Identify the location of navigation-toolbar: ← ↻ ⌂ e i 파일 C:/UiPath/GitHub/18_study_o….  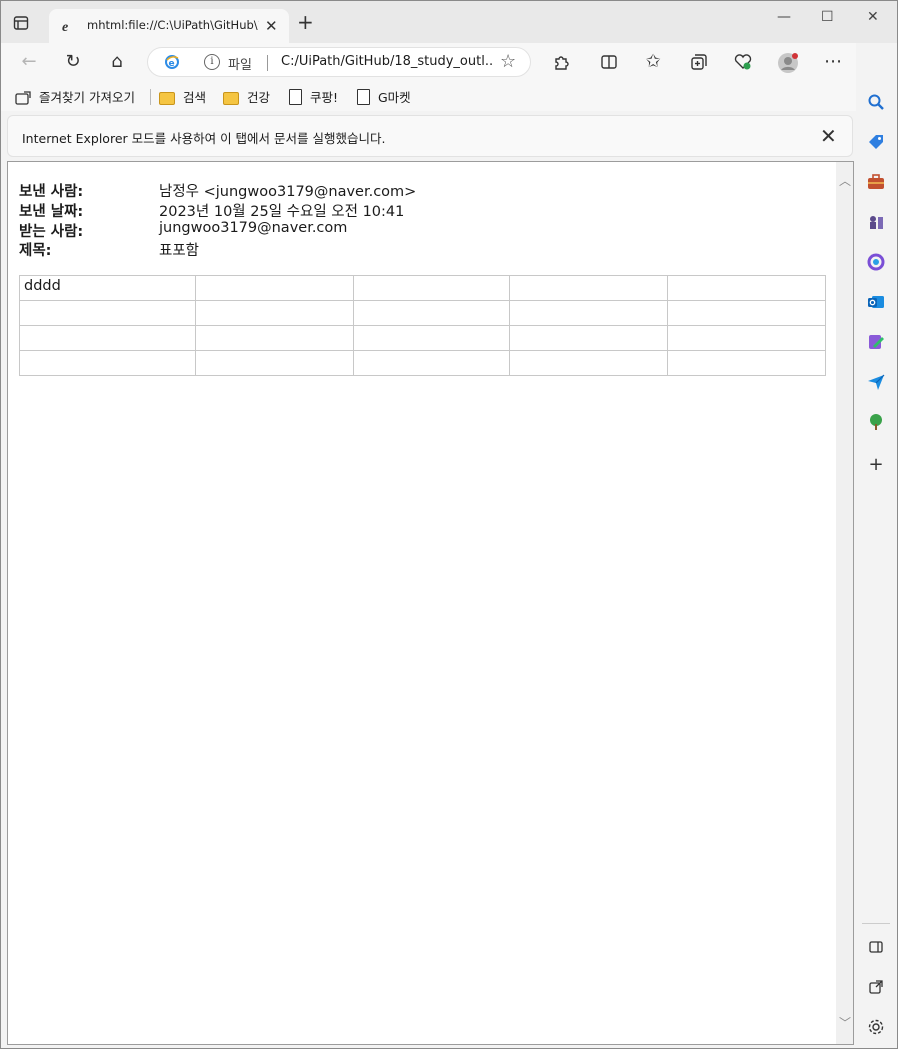
(449, 62).